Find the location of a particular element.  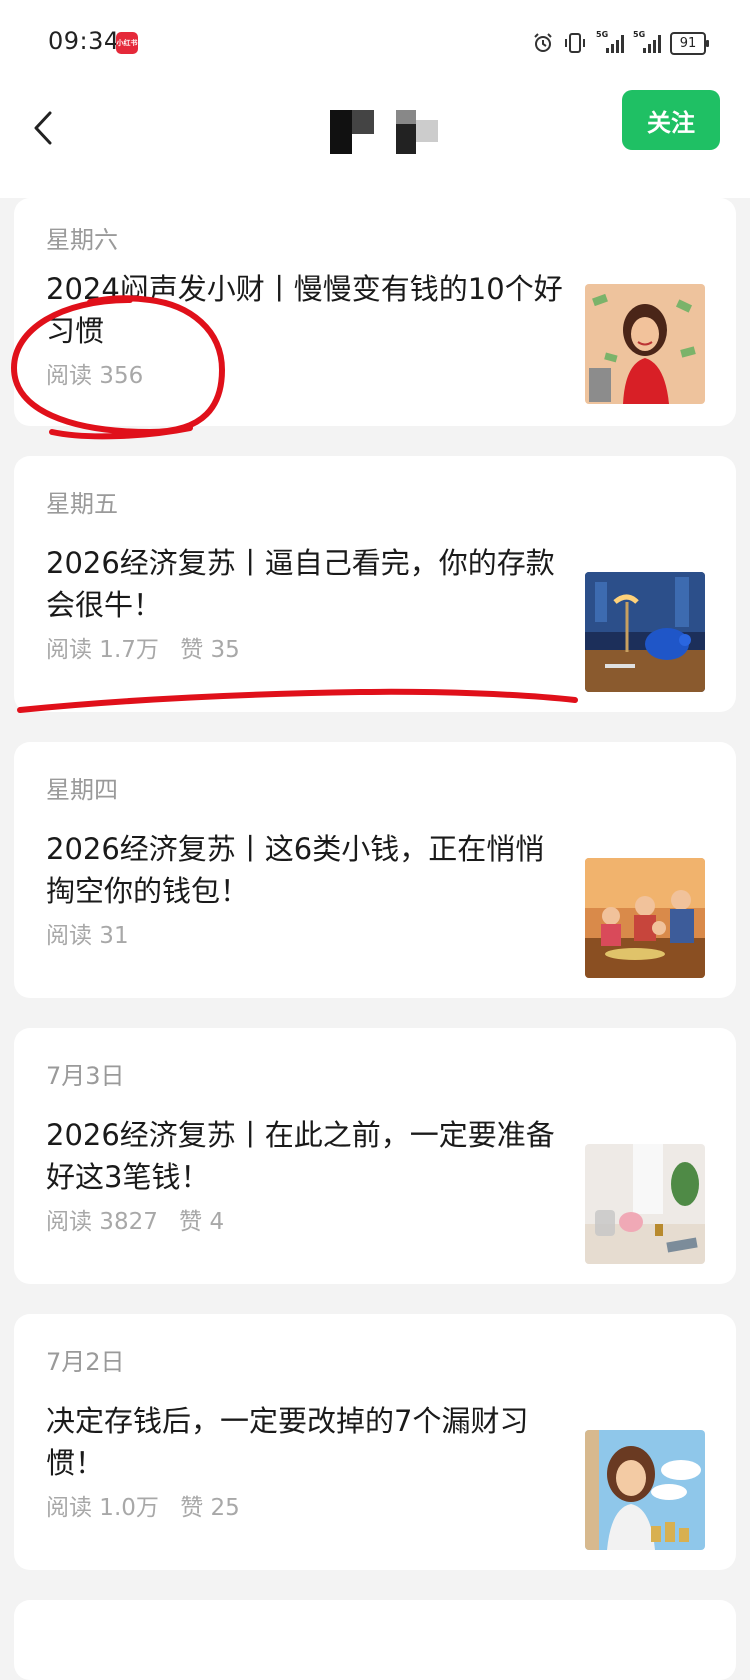

app-notification-icon: 小红书 is located at coordinates (127, 43).